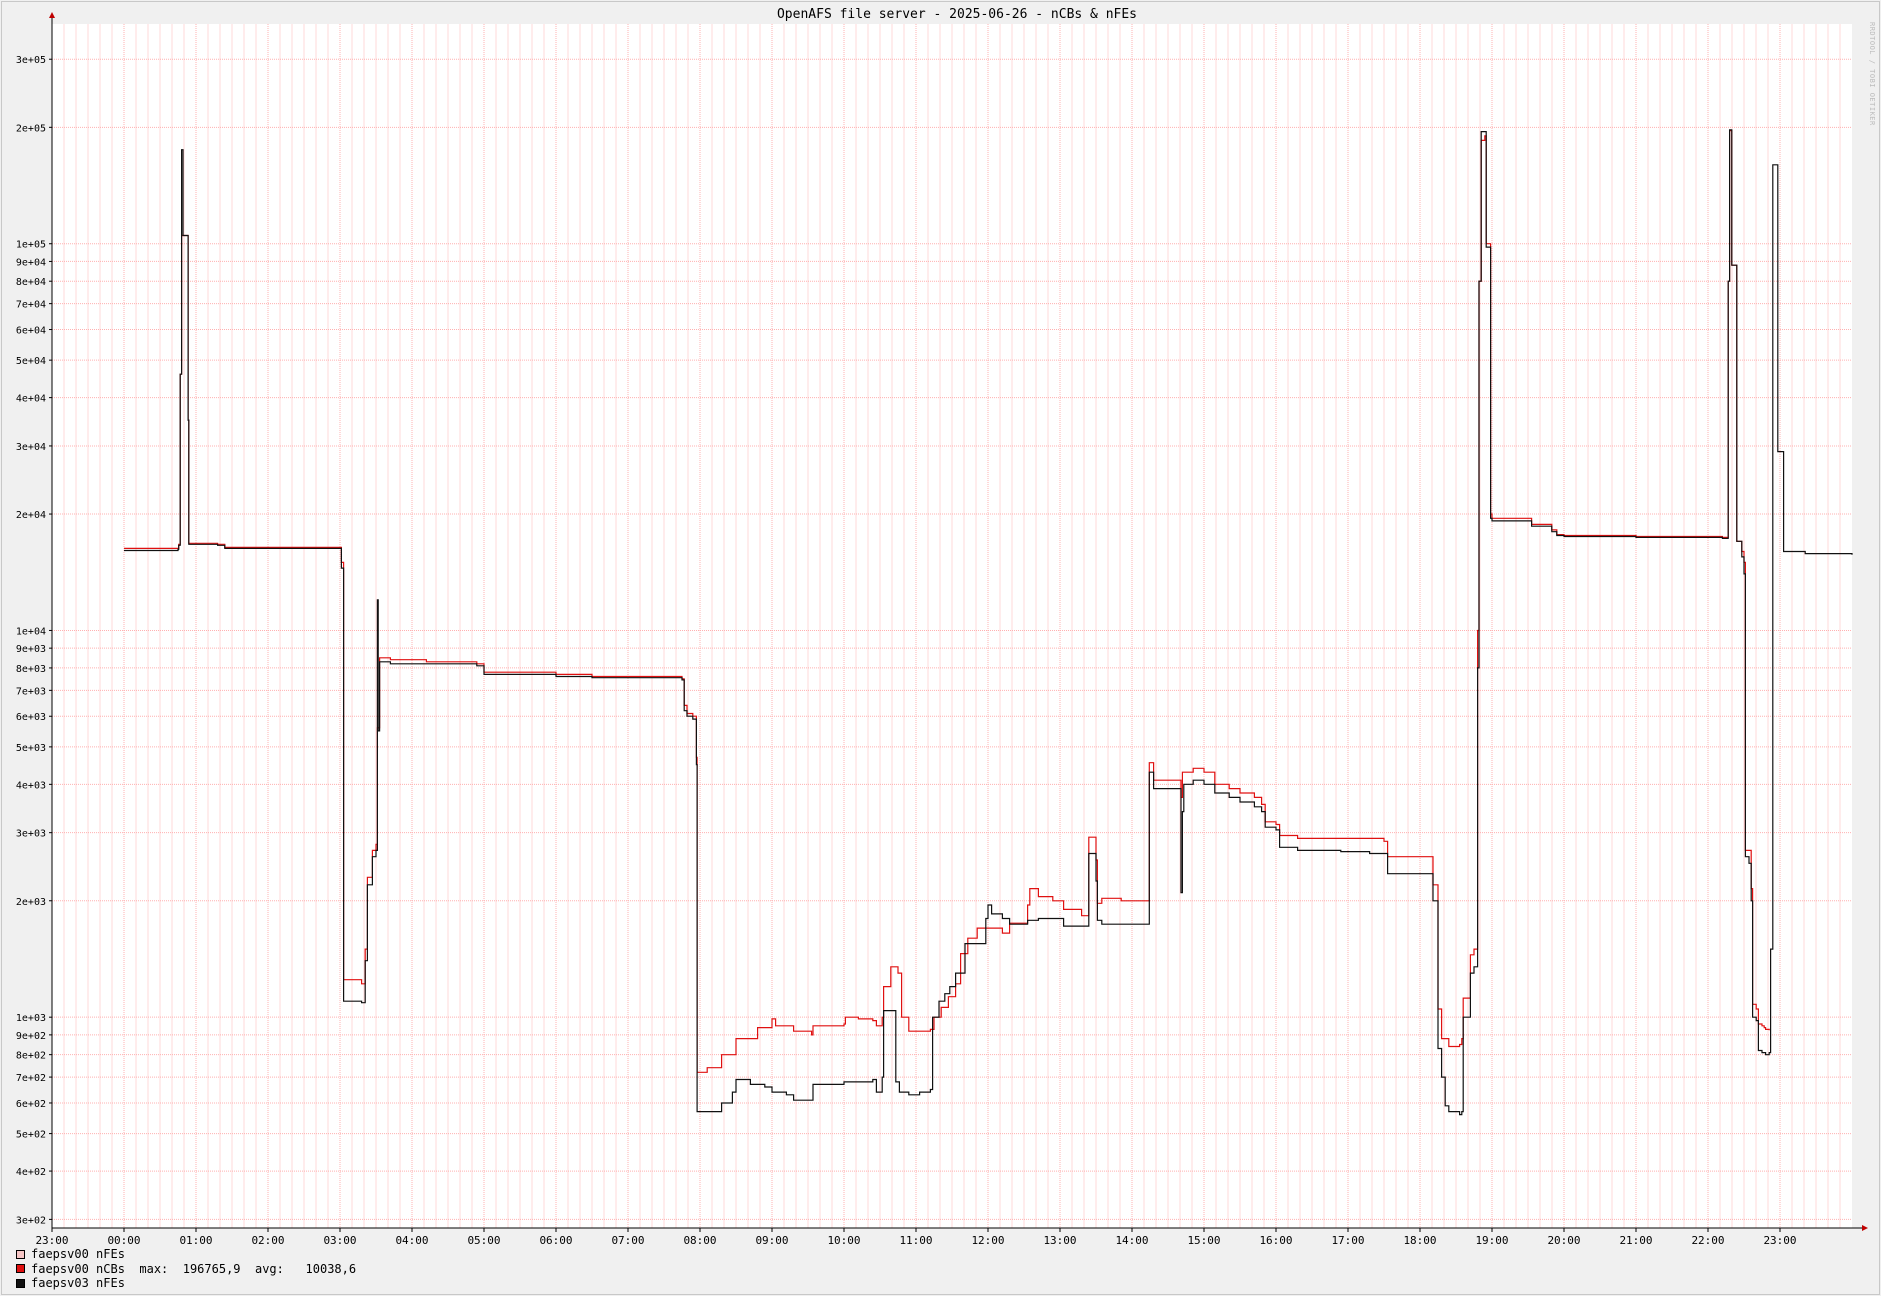 This screenshot has width=1881, height=1296. Describe the element at coordinates (52, 15) in the screenshot. I see `y-axis-arrow` at that location.